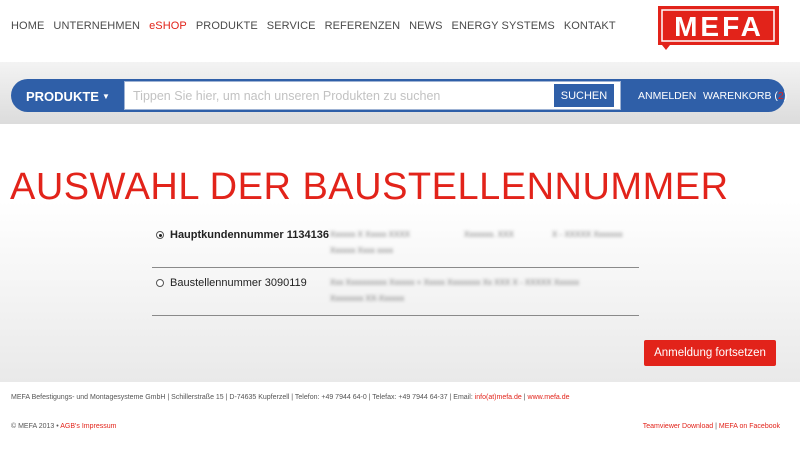 This screenshot has height=461, width=800. What do you see at coordinates (678, 426) in the screenshot?
I see `teamviewer-link: Teamviewer Download` at bounding box center [678, 426].